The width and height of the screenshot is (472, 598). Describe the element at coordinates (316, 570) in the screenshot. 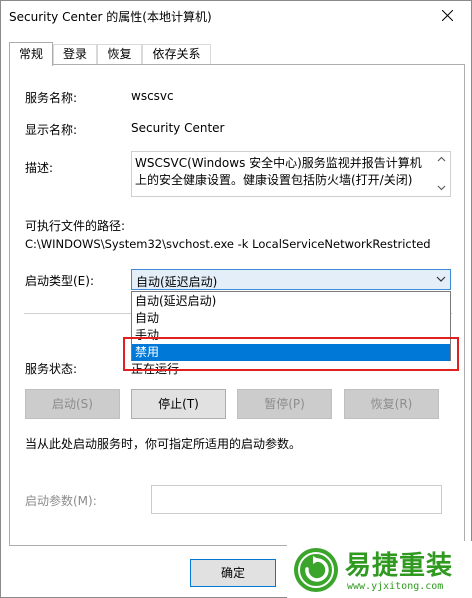

I see `watermark-logo-icon` at that location.